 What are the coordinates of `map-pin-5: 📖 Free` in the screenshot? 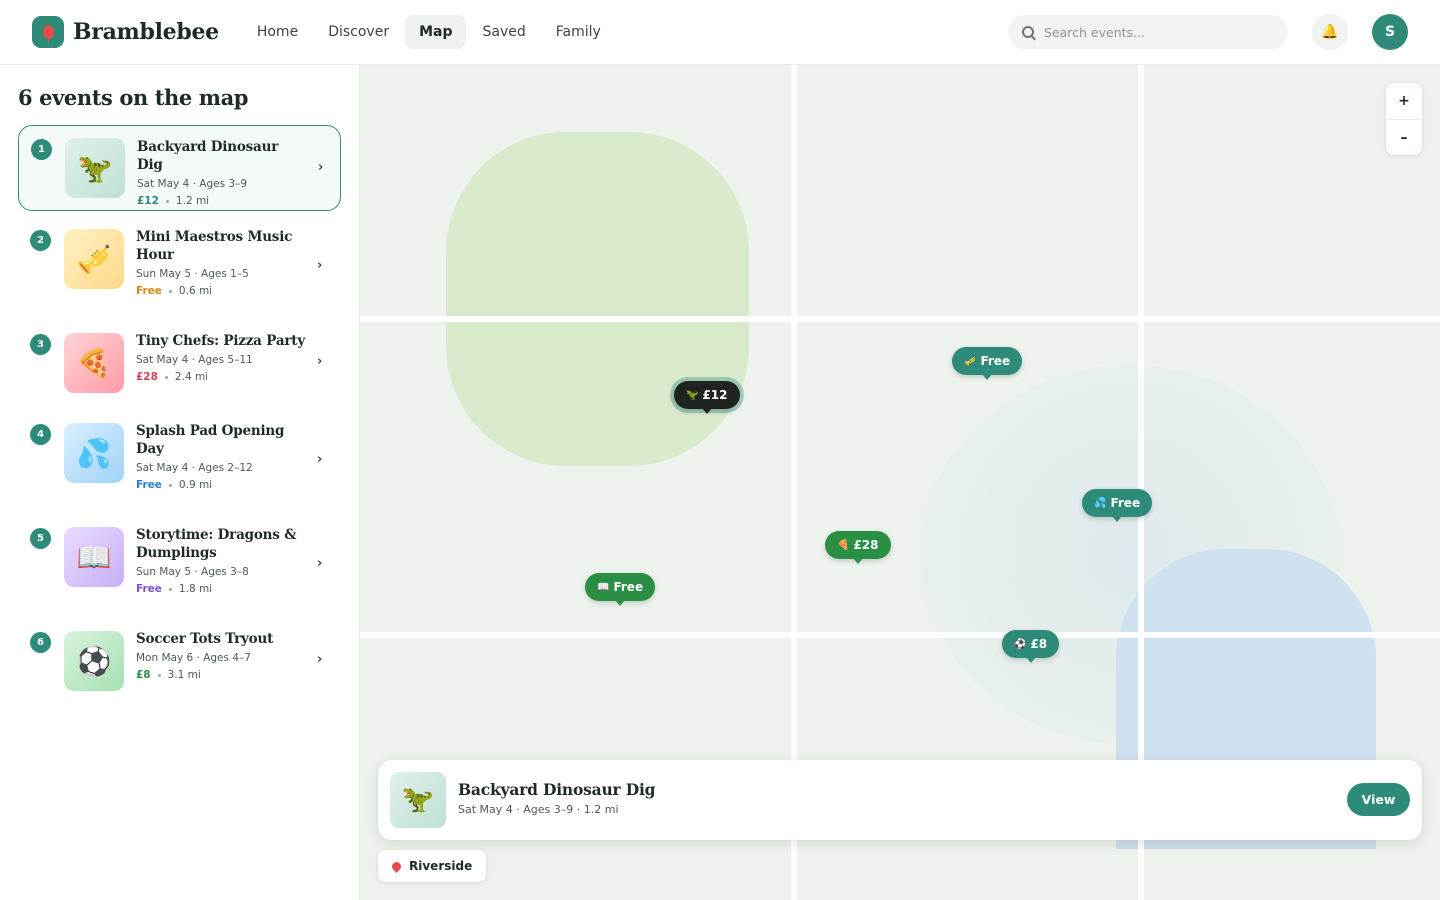 It's located at (620, 589).